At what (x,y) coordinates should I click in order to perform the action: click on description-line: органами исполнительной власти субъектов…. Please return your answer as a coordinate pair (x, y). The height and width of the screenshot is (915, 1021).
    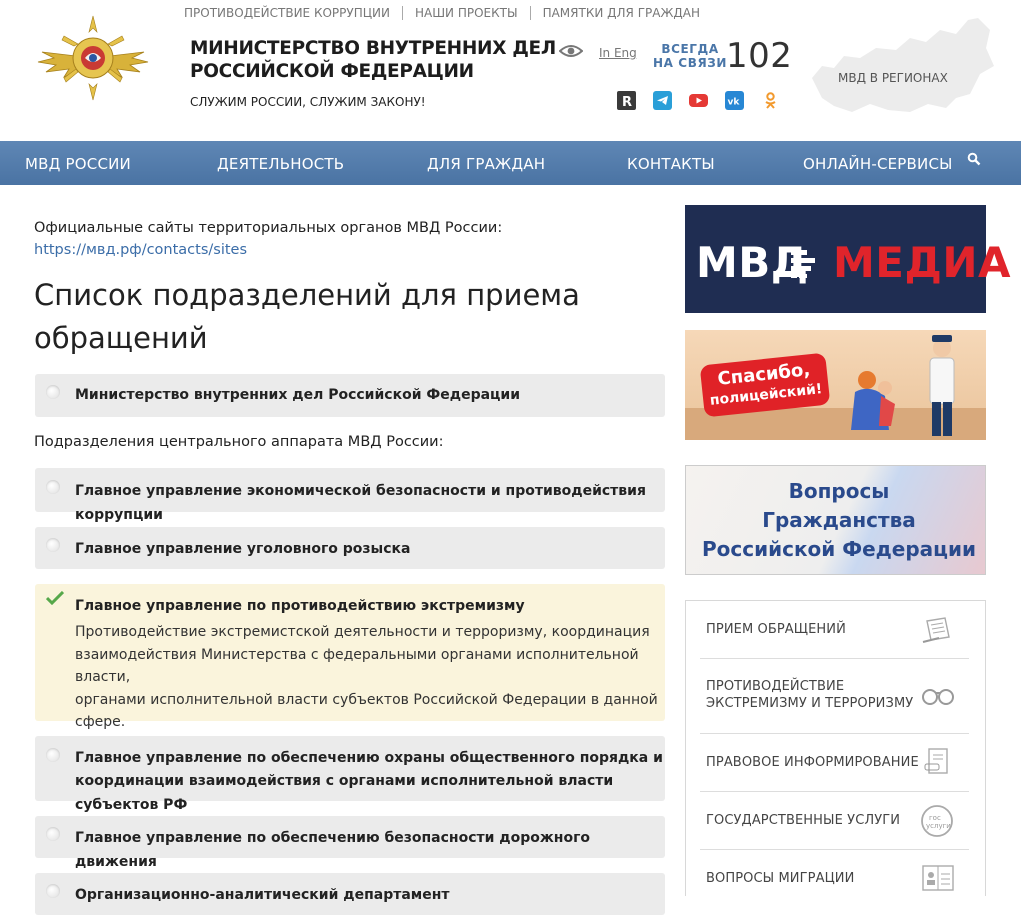
    Looking at the image, I should click on (366, 699).